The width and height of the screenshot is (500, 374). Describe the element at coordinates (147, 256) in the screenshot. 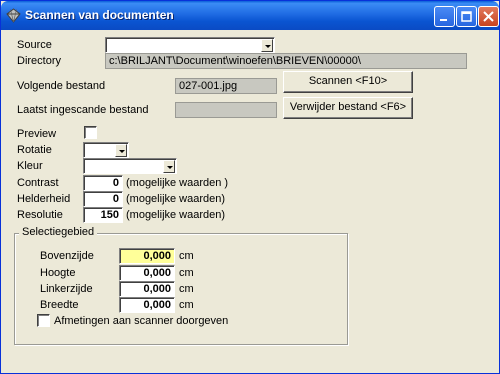

I see `top-input: 0,000` at that location.